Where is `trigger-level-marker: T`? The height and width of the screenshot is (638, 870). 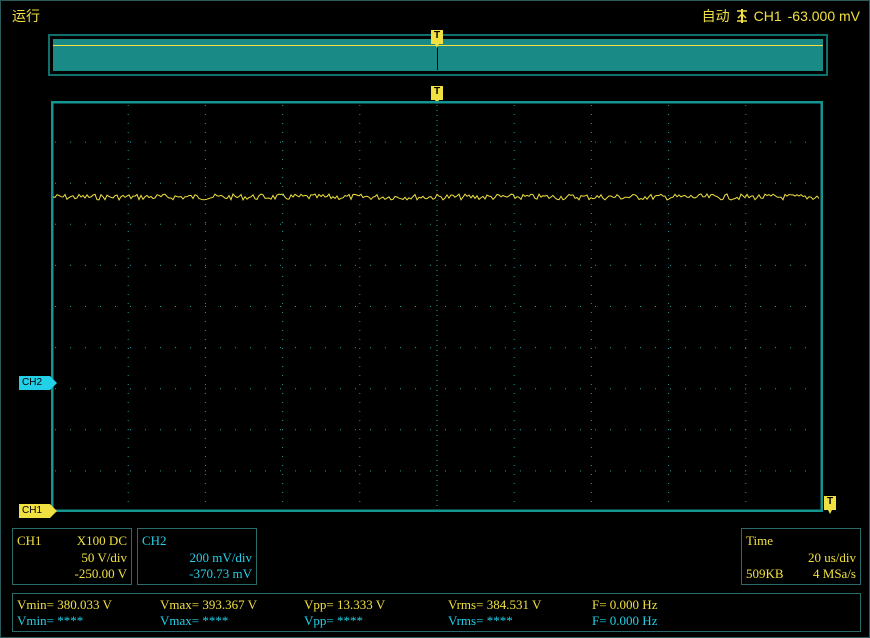
trigger-level-marker: T is located at coordinates (830, 505).